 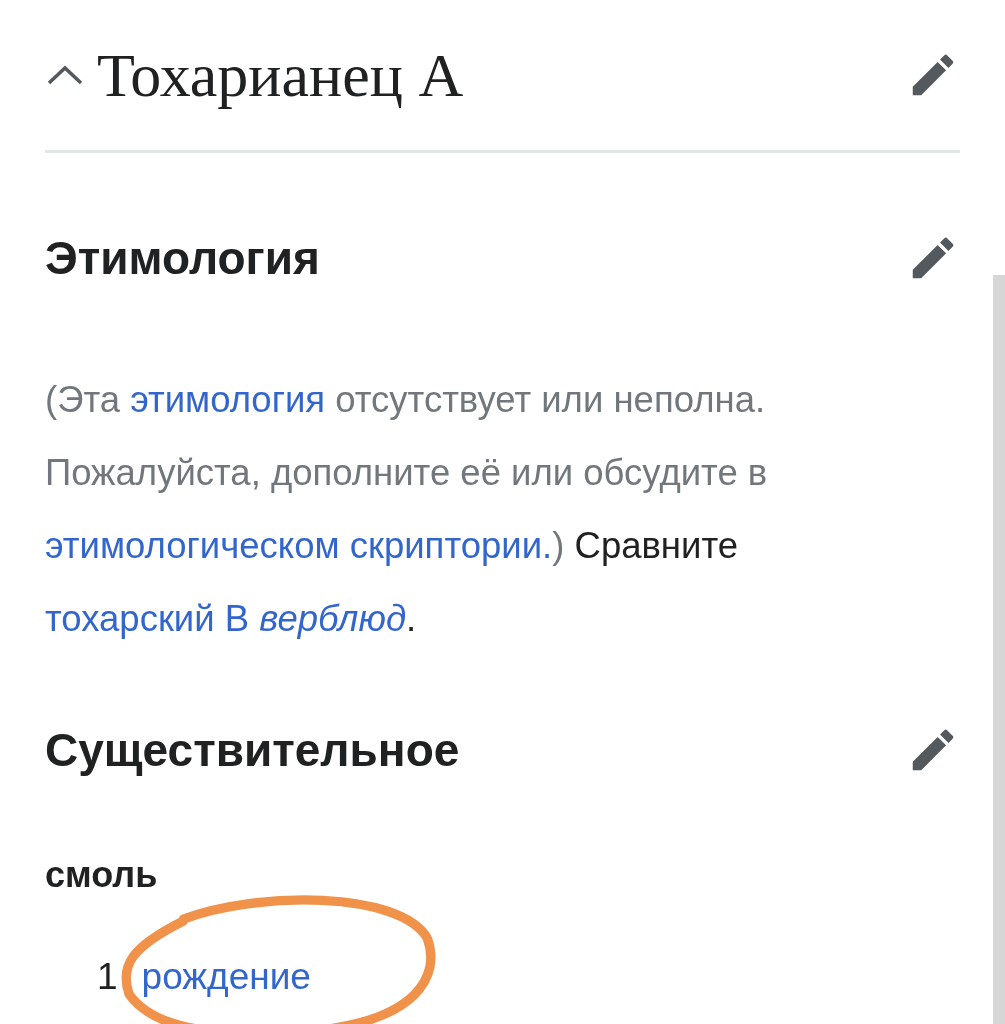 What do you see at coordinates (102, 875) in the screenshot?
I see `headword: смоль` at bounding box center [102, 875].